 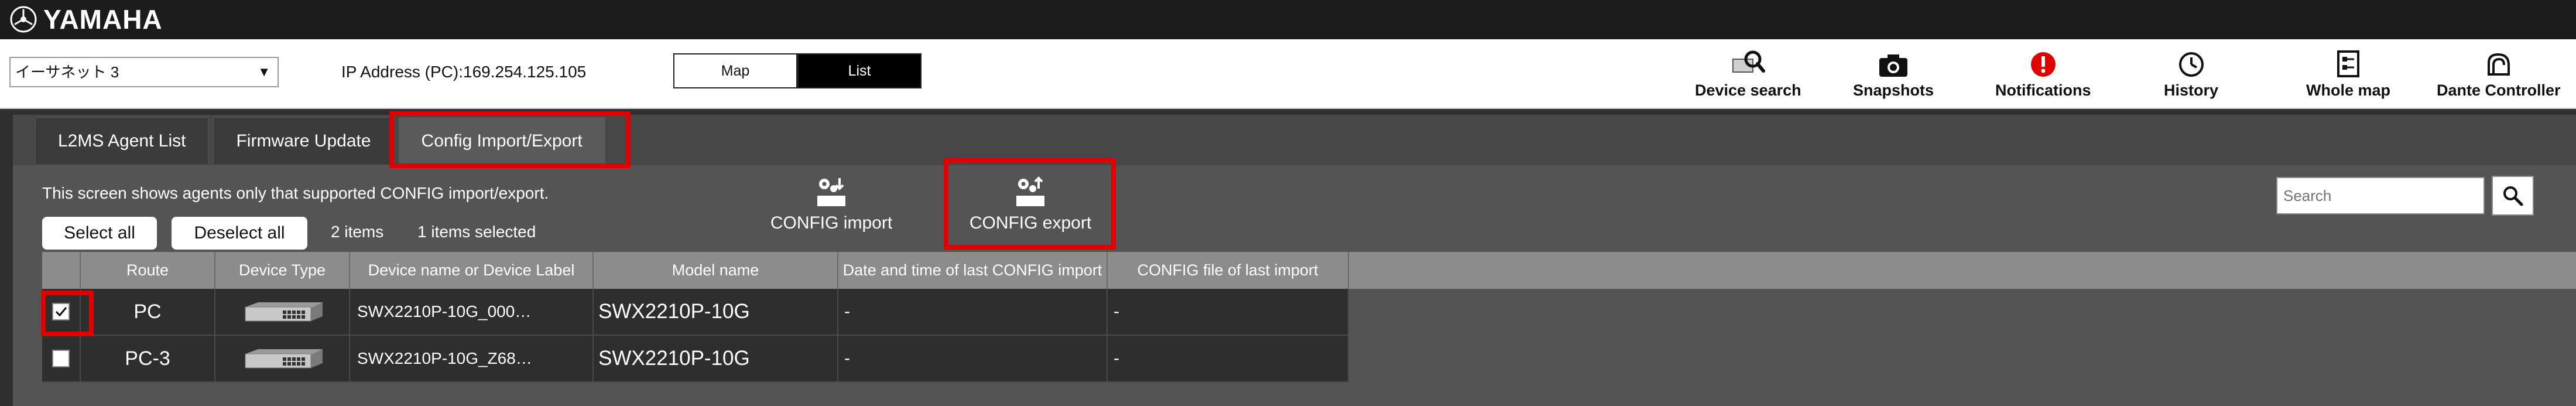 I want to click on config-export-label: CONFIG export, so click(x=1030, y=223).